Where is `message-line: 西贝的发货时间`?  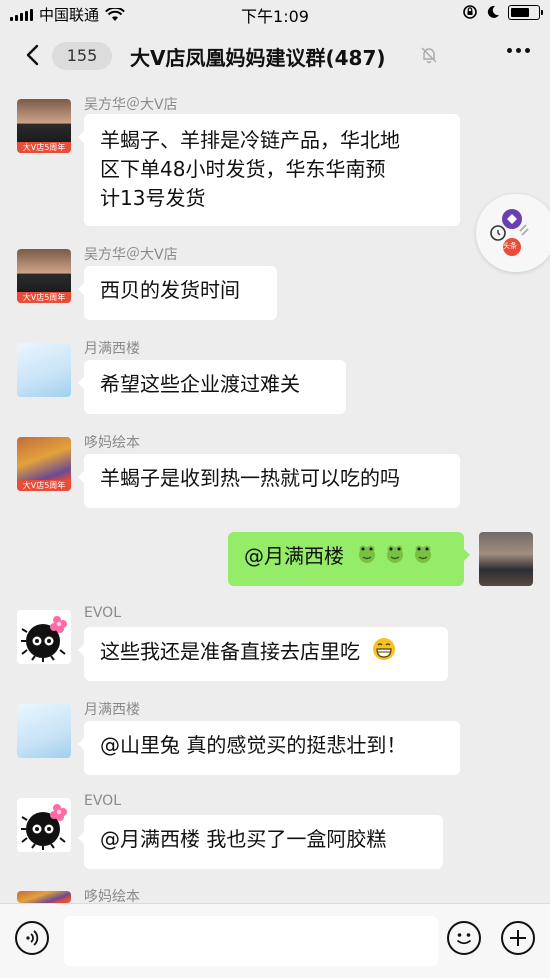
message-line: 西贝的发货时间 is located at coordinates (170, 290).